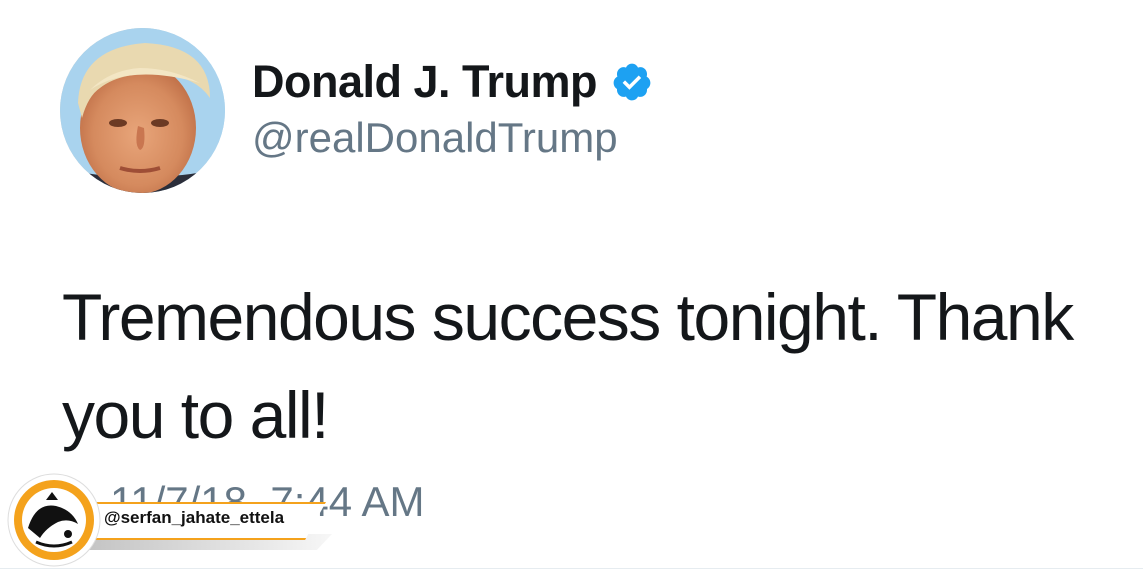 The height and width of the screenshot is (577, 1143). Describe the element at coordinates (425, 82) in the screenshot. I see `author-display-name: Donald J. Trump` at that location.